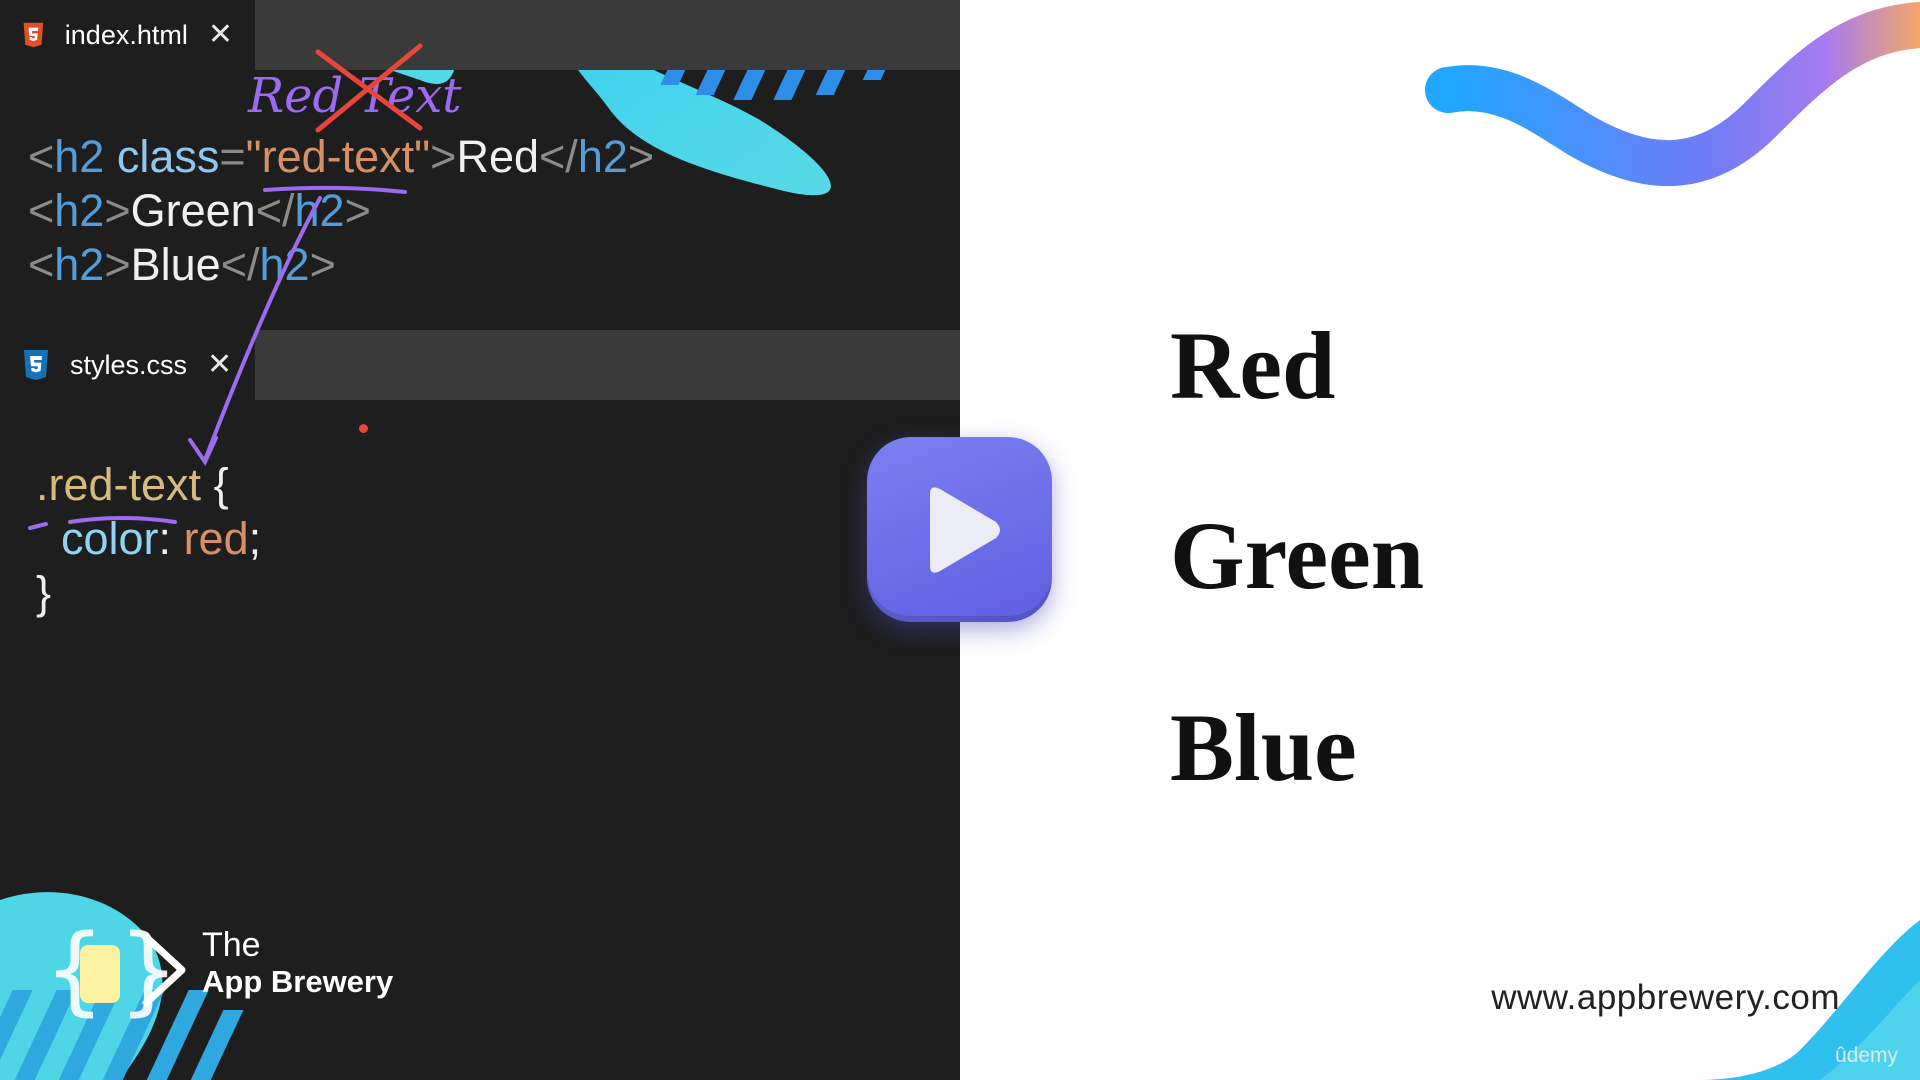 The width and height of the screenshot is (1920, 1080). I want to click on brand-line2: App Brewery, so click(298, 981).